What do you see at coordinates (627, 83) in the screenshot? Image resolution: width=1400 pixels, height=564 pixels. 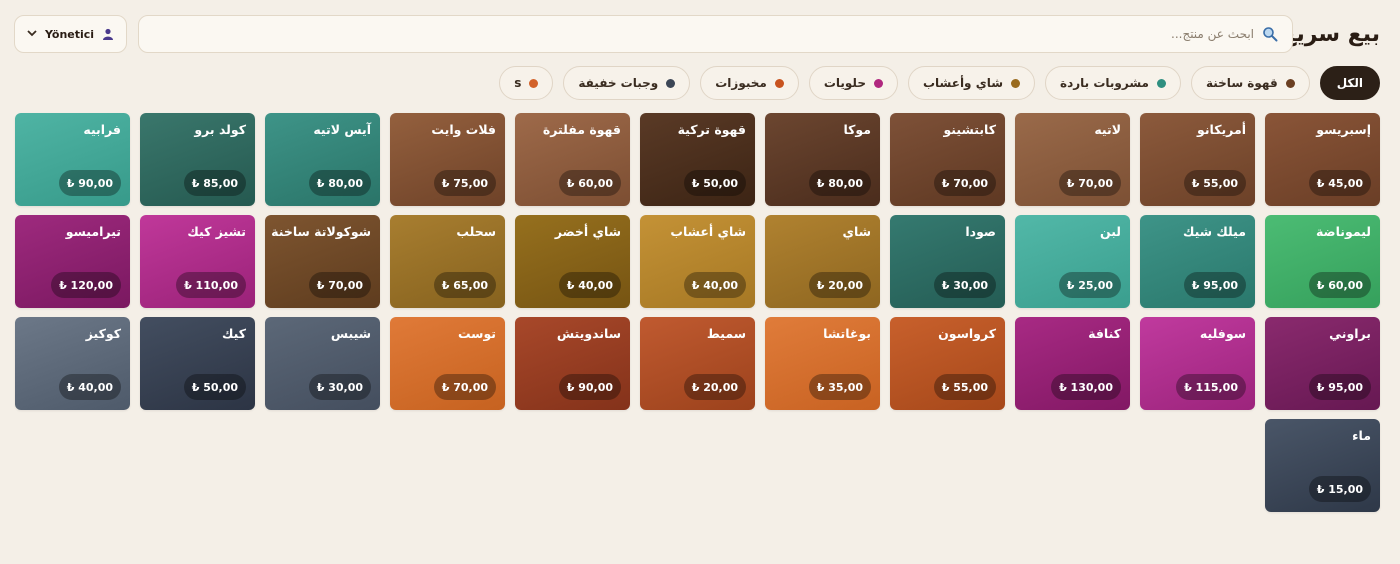 I see `category-chip: وجبات خفيفة` at bounding box center [627, 83].